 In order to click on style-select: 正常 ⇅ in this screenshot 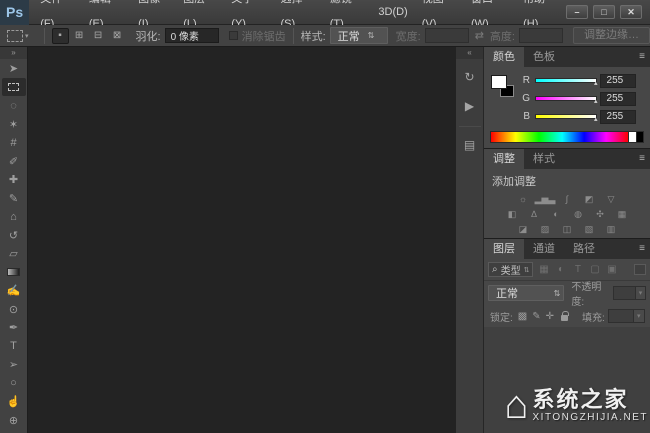, I will do `click(358, 35)`.